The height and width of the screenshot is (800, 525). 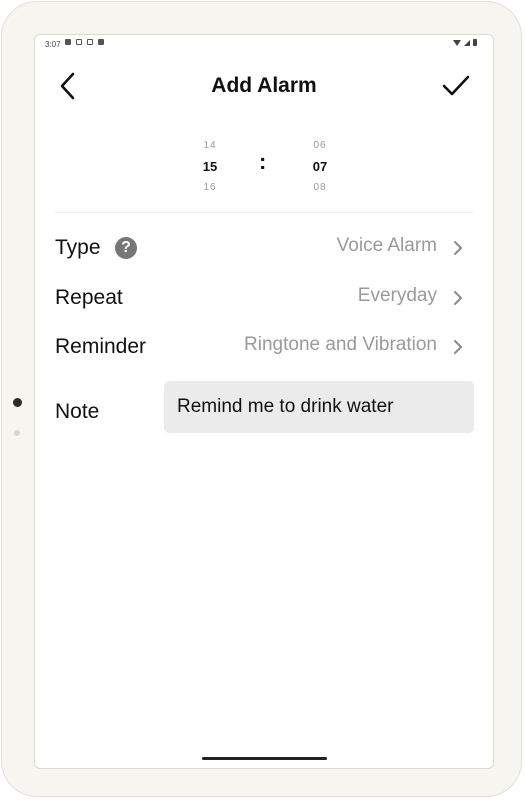 I want to click on signal-icon, so click(x=467, y=42).